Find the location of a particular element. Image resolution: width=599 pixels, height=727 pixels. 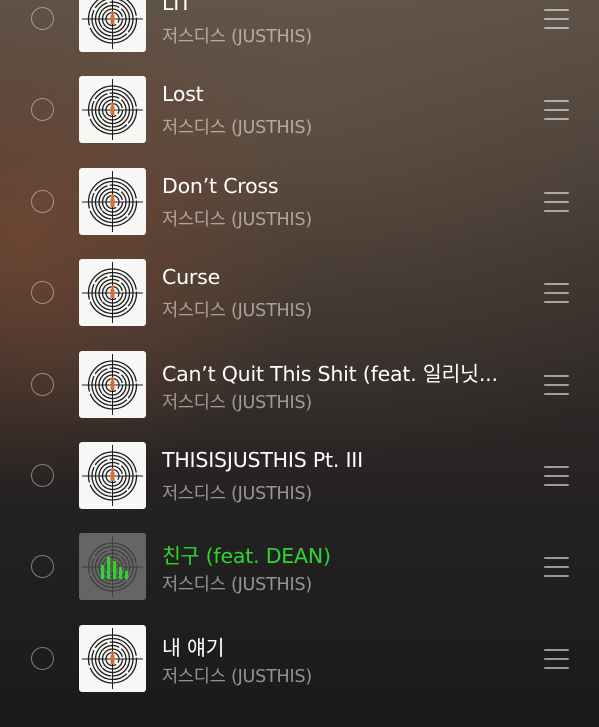

track-row: 내 얘기 저스디스 (JUSTHIS) is located at coordinates (299, 660).